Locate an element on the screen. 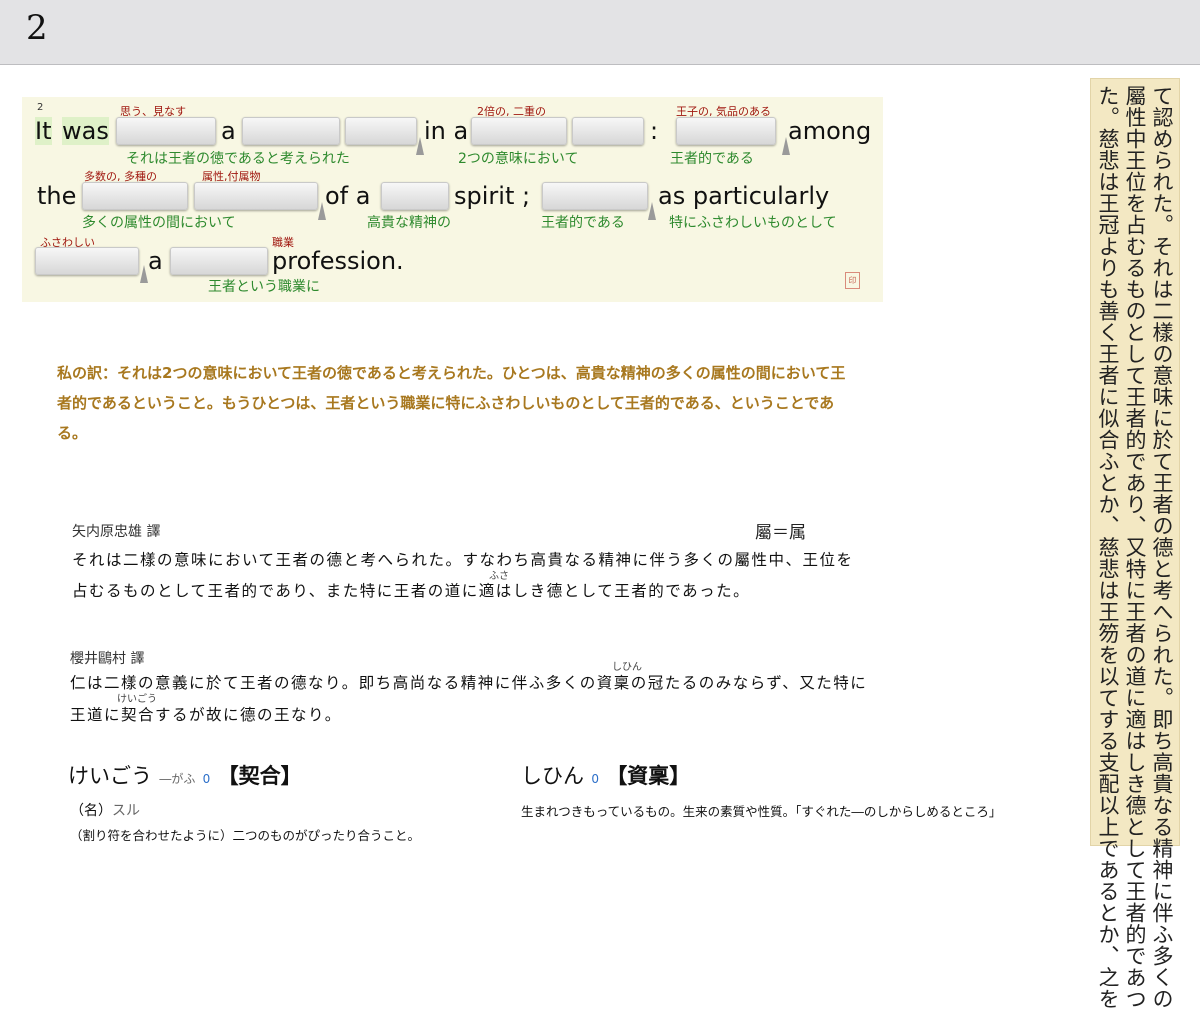 This screenshot has width=1200, height=1010. word-the: the is located at coordinates (57, 196).